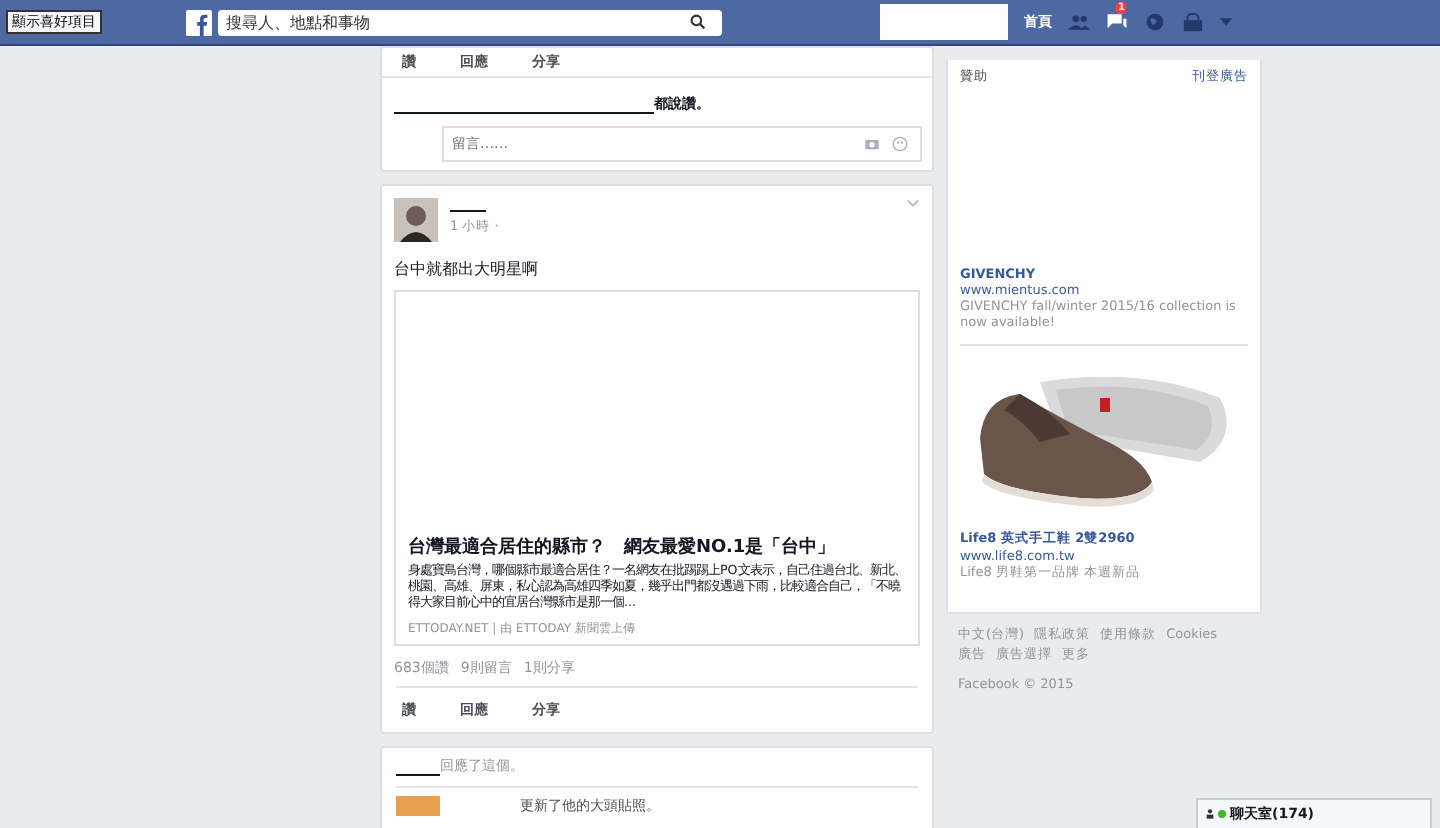  I want to click on avatar-icon, so click(416, 220).